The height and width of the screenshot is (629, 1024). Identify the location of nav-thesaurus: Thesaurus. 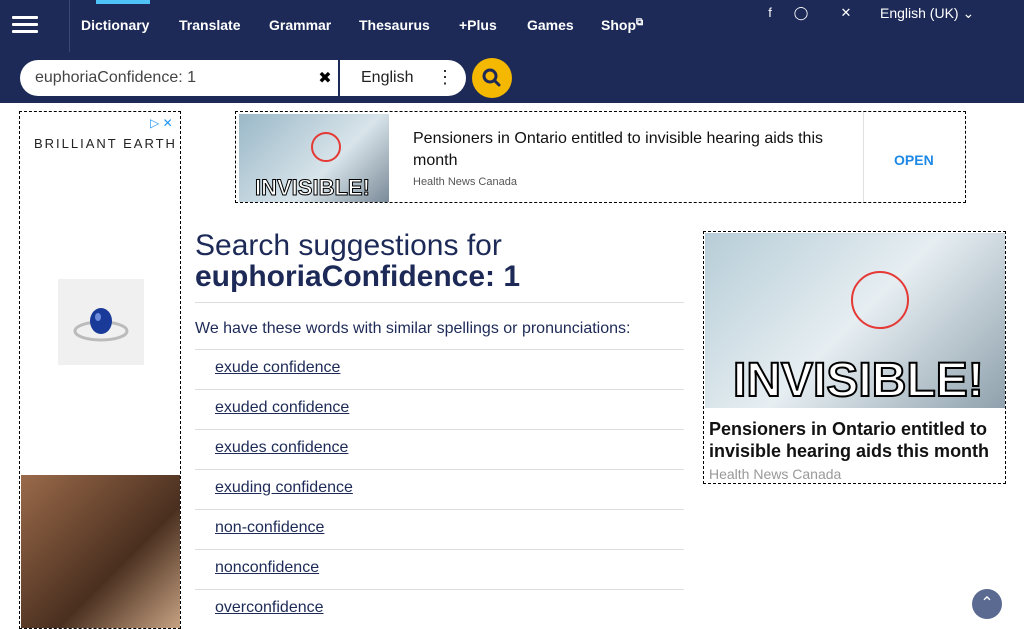
(394, 25).